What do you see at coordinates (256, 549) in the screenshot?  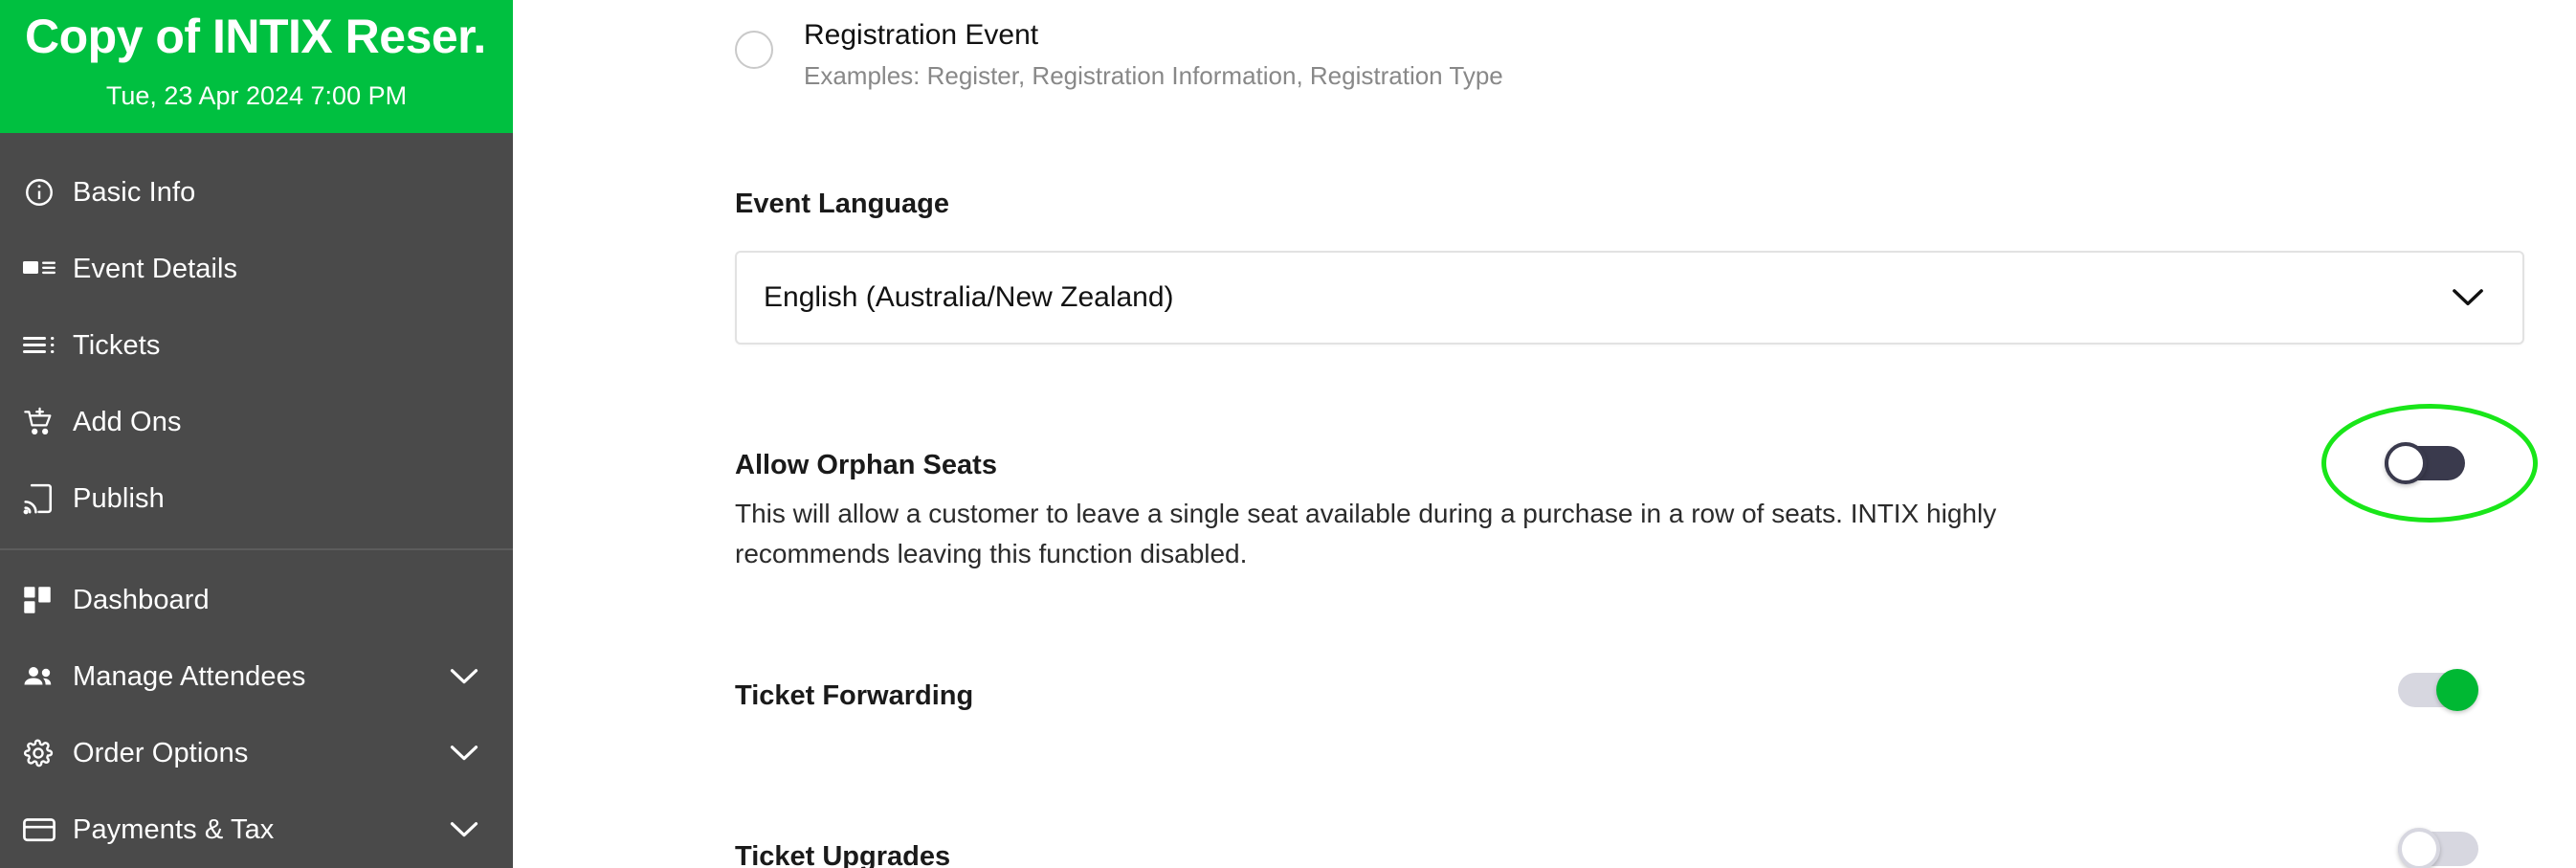 I see `sidebar-divider` at bounding box center [256, 549].